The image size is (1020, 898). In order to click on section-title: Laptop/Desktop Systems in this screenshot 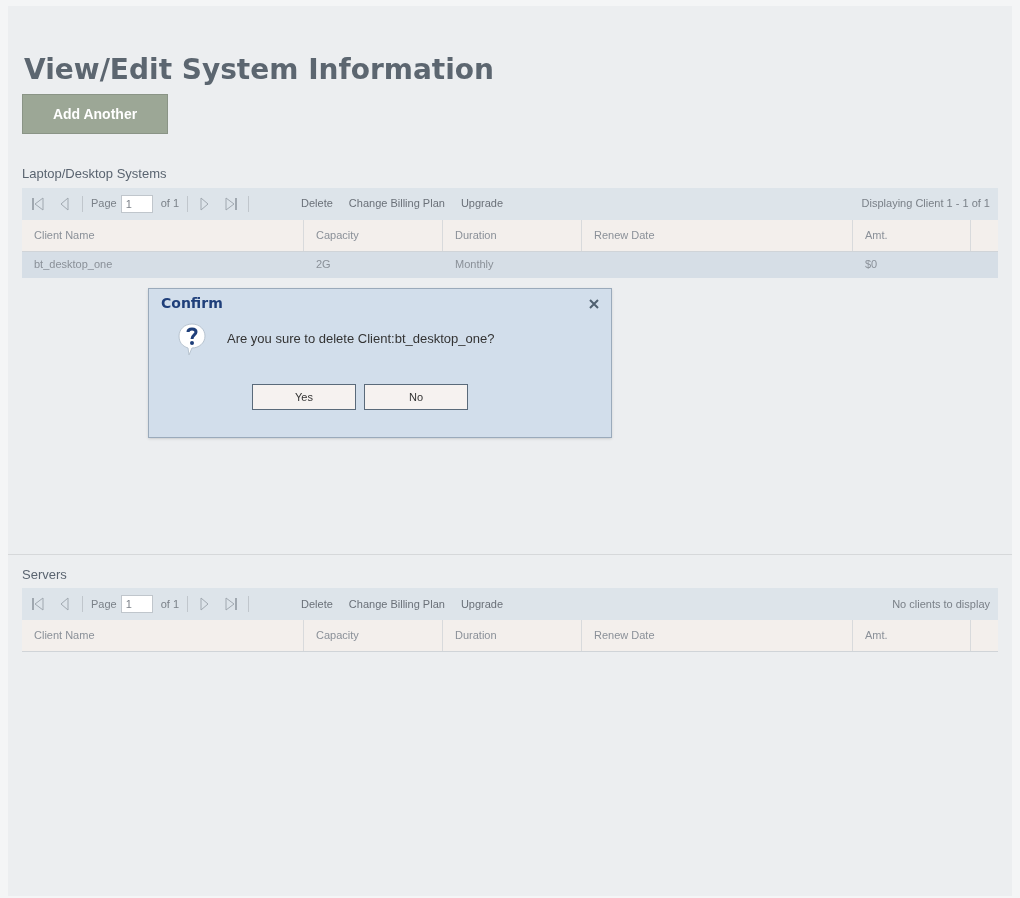, I will do `click(94, 174)`.